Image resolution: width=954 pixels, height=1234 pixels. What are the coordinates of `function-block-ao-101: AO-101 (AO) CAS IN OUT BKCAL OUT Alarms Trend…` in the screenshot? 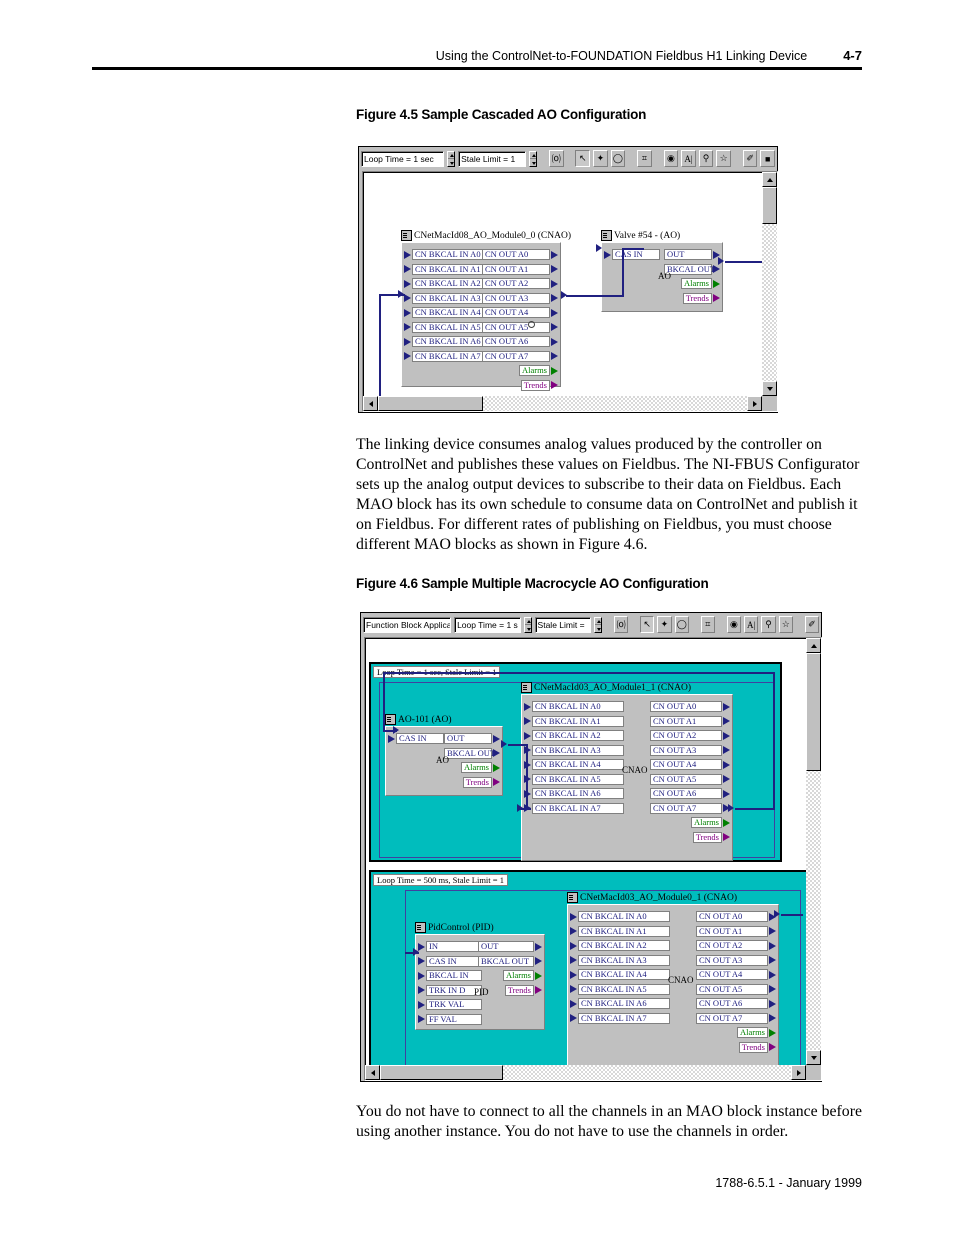 It's located at (444, 755).